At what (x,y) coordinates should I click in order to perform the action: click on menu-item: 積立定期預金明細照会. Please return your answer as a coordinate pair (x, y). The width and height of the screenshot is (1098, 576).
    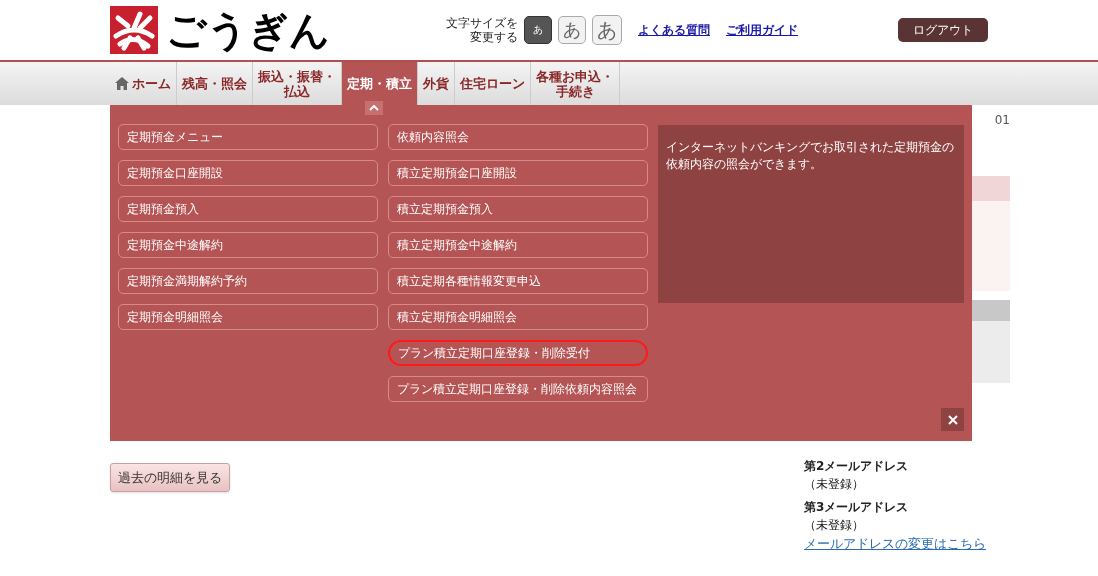
    Looking at the image, I should click on (518, 317).